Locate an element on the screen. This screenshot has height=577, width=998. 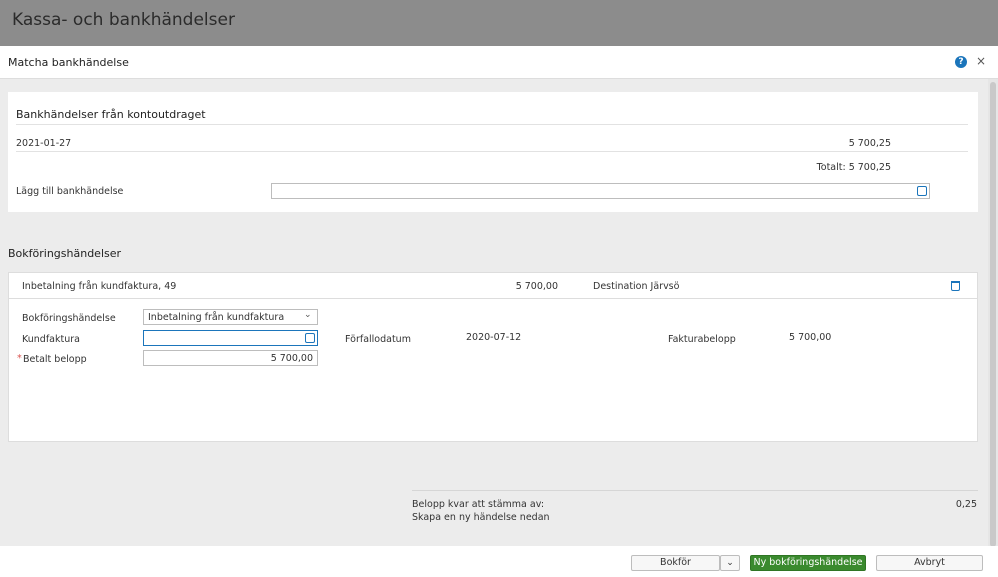
paid-amount-label: Betalt belopp is located at coordinates (55, 359).